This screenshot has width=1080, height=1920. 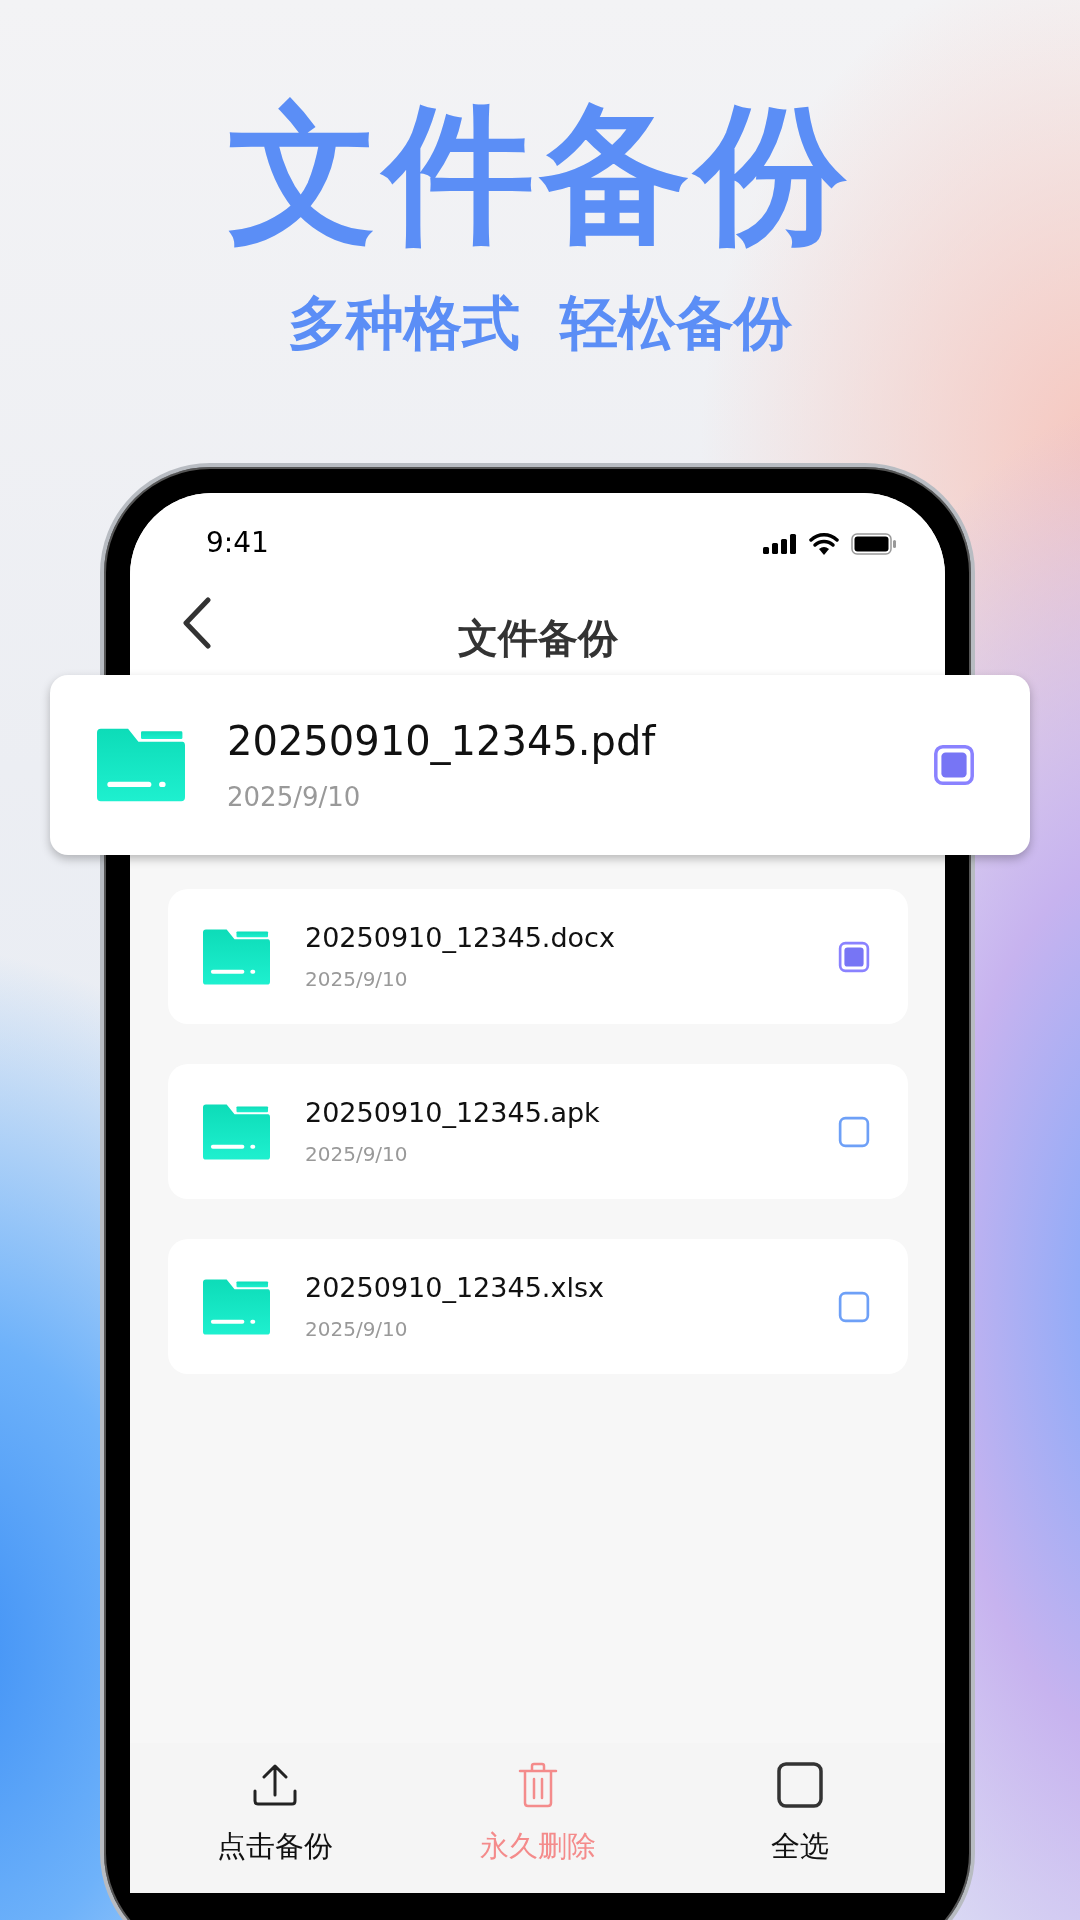 I want to click on upload-action: 点击备份, so click(x=275, y=1818).